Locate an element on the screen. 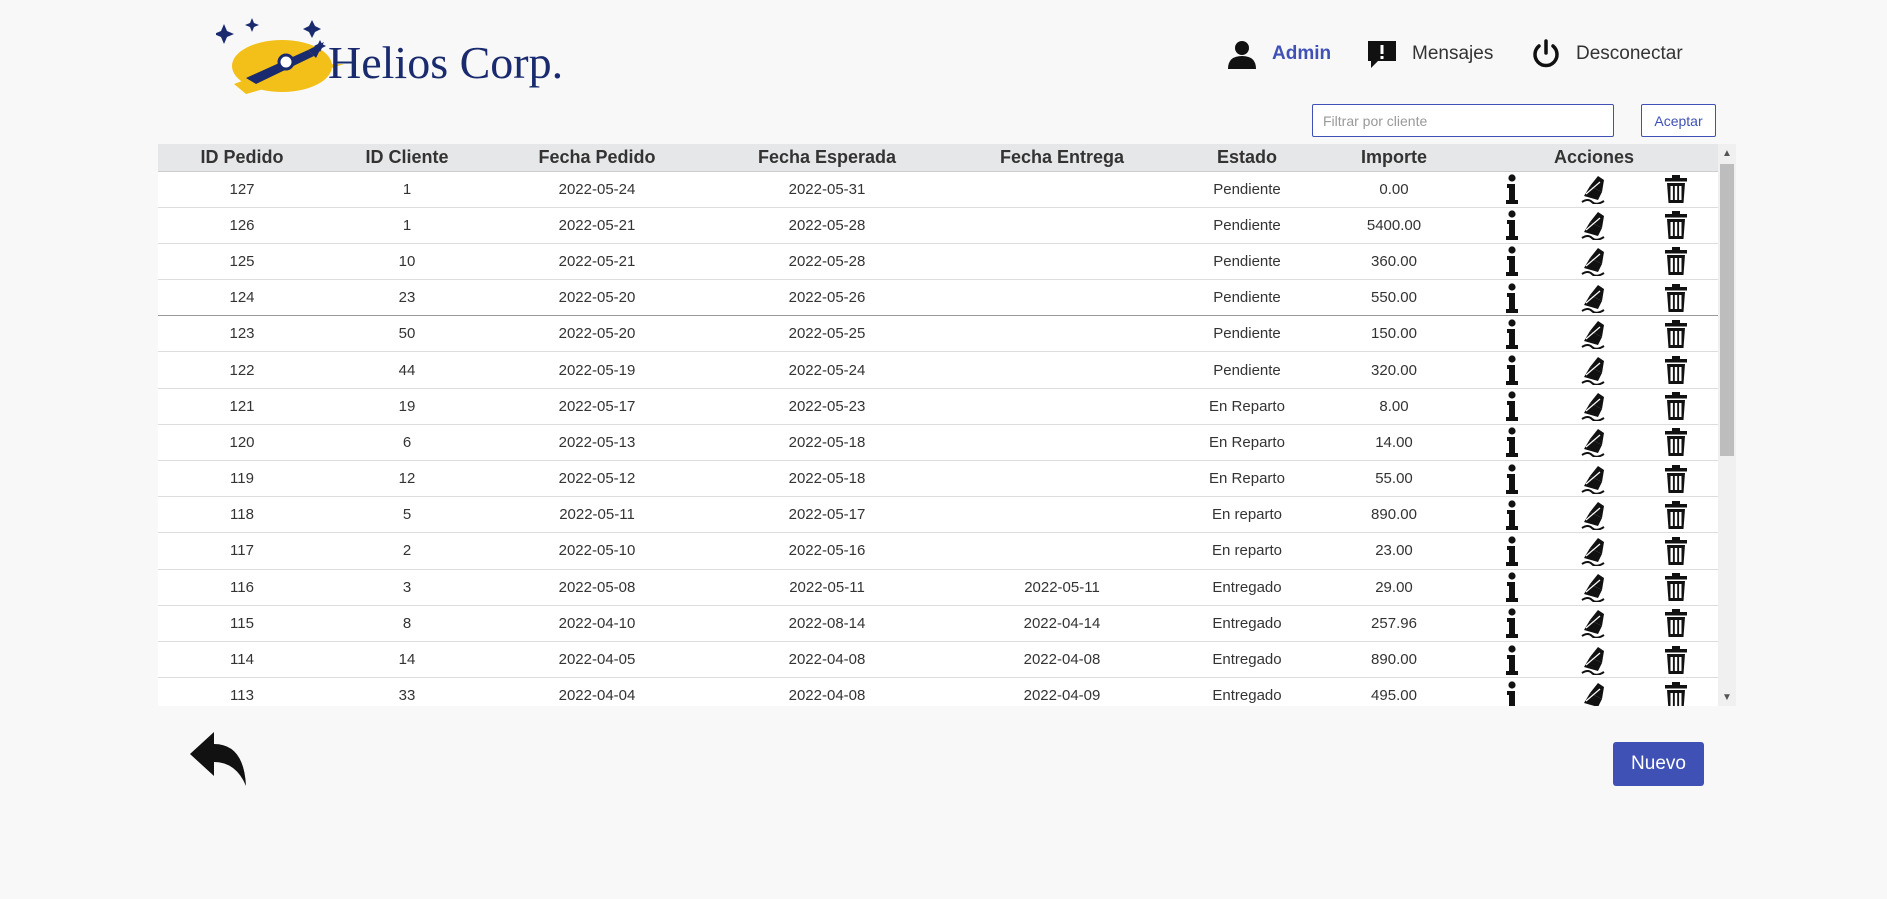 Image resolution: width=1887 pixels, height=899 pixels. table-row: 125 10 2022-05-21 2022-05-28 Pendiente 360.00 is located at coordinates (938, 262).